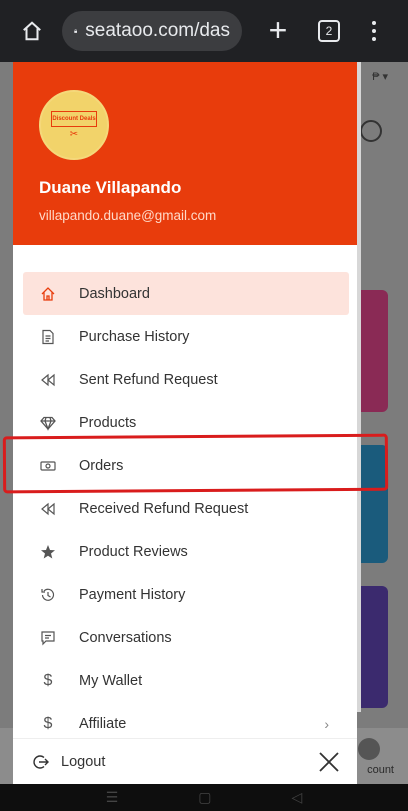 The image size is (408, 811). What do you see at coordinates (371, 131) in the screenshot?
I see `search-icon` at bounding box center [371, 131].